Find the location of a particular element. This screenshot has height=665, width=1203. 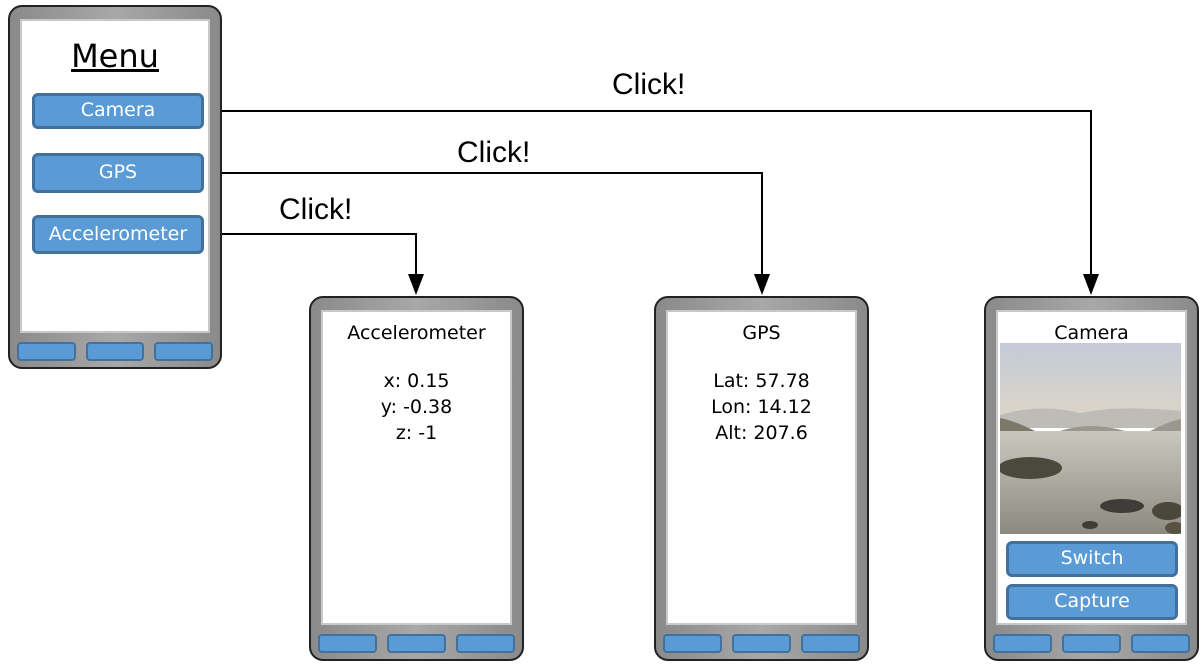

camera-switch-button: Switch is located at coordinates (1092, 559).